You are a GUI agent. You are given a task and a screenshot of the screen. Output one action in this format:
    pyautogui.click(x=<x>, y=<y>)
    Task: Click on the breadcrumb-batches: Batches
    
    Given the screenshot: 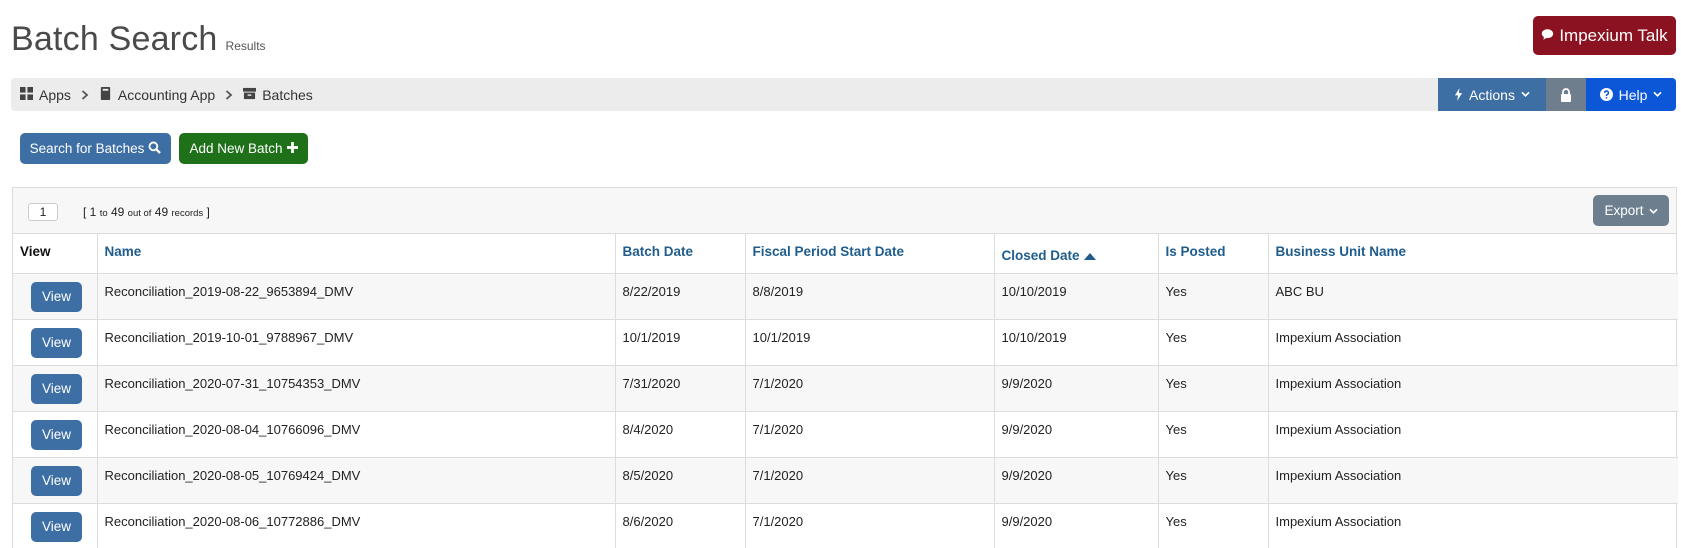 What is the action you would take?
    pyautogui.click(x=278, y=95)
    